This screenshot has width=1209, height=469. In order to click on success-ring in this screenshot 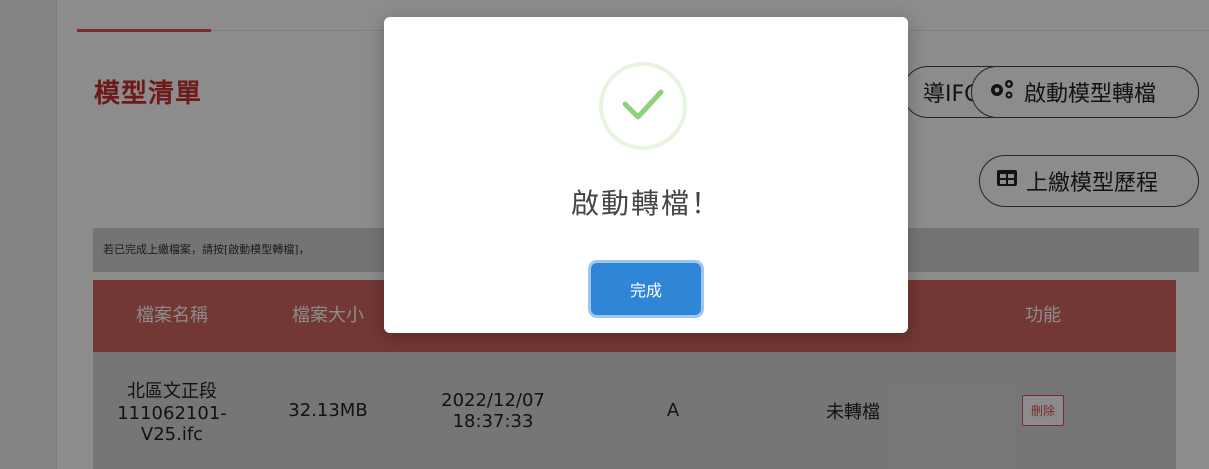, I will do `click(643, 106)`.